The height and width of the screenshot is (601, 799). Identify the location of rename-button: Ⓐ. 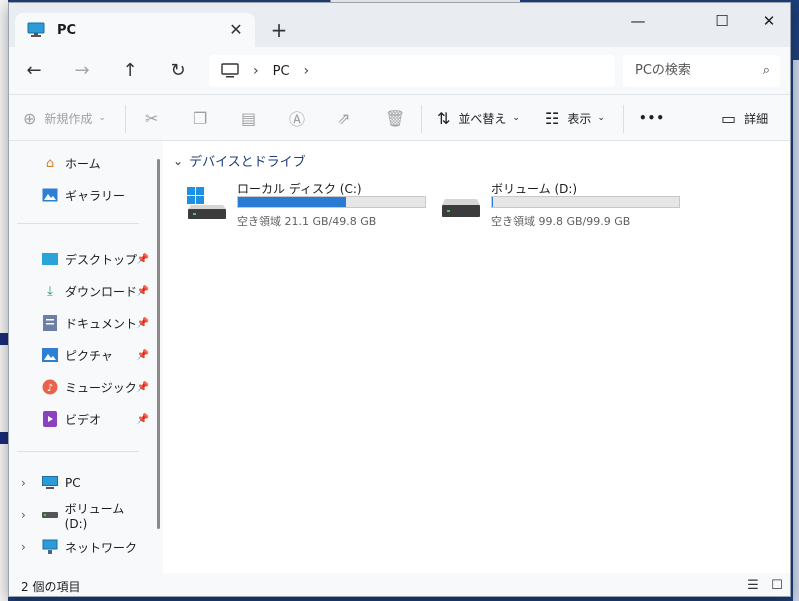
(301, 118).